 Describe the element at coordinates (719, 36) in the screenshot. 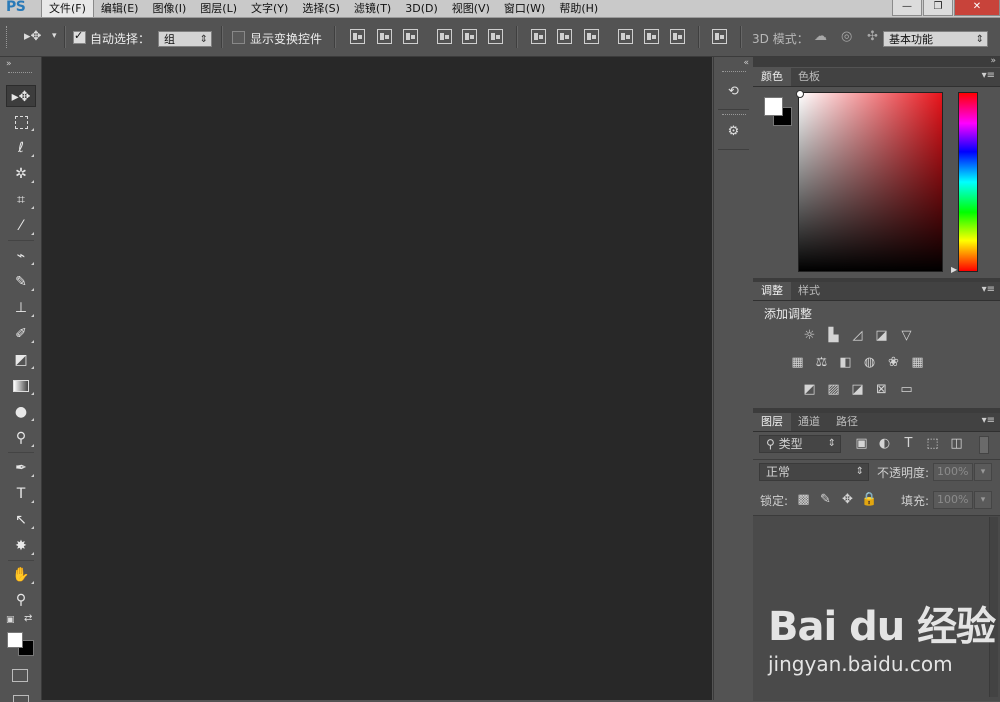

I see `auto-align-layers-icon` at that location.